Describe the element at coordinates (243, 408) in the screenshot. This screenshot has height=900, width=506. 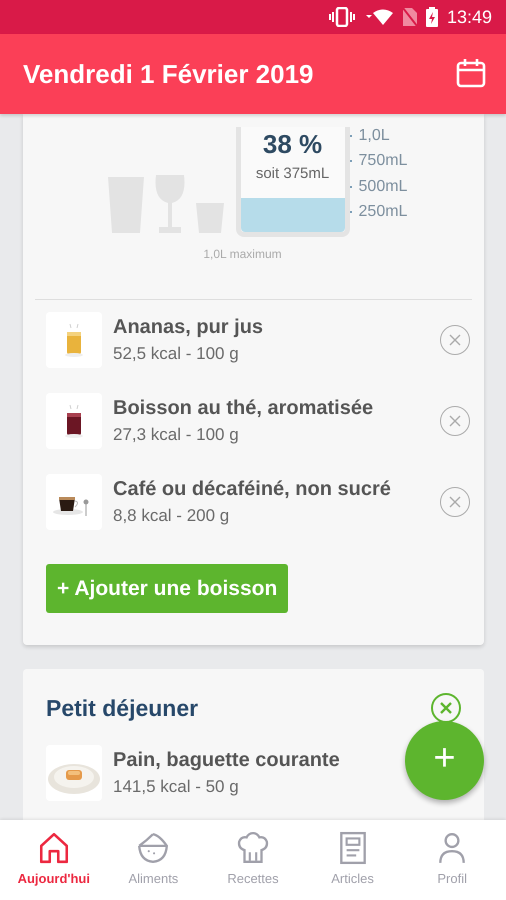
I see `food-name: Boisson au thé, aromatisée` at that location.